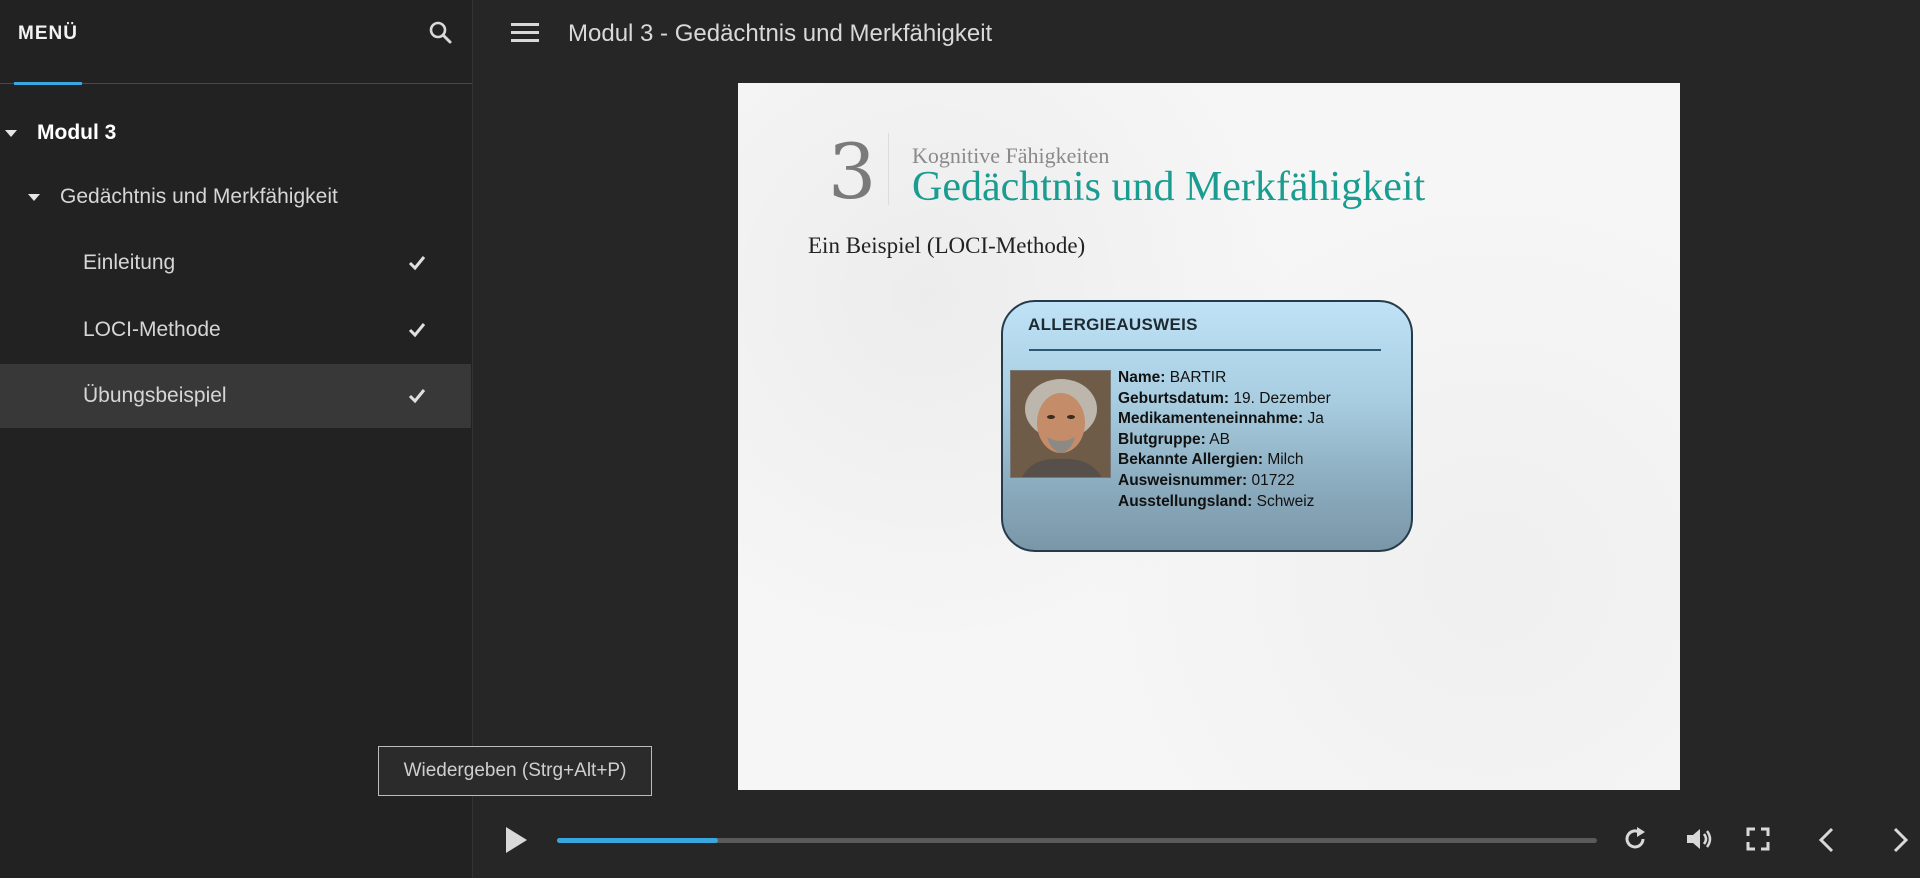  Describe the element at coordinates (155, 395) in the screenshot. I see `sidebar-item-label: Übungsbeispiel` at that location.